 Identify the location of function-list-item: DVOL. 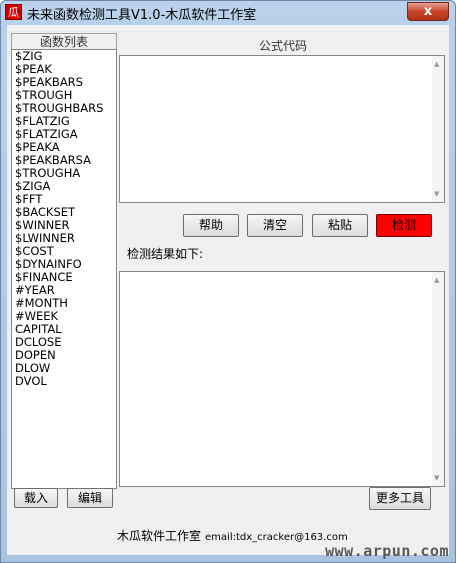
(64, 381).